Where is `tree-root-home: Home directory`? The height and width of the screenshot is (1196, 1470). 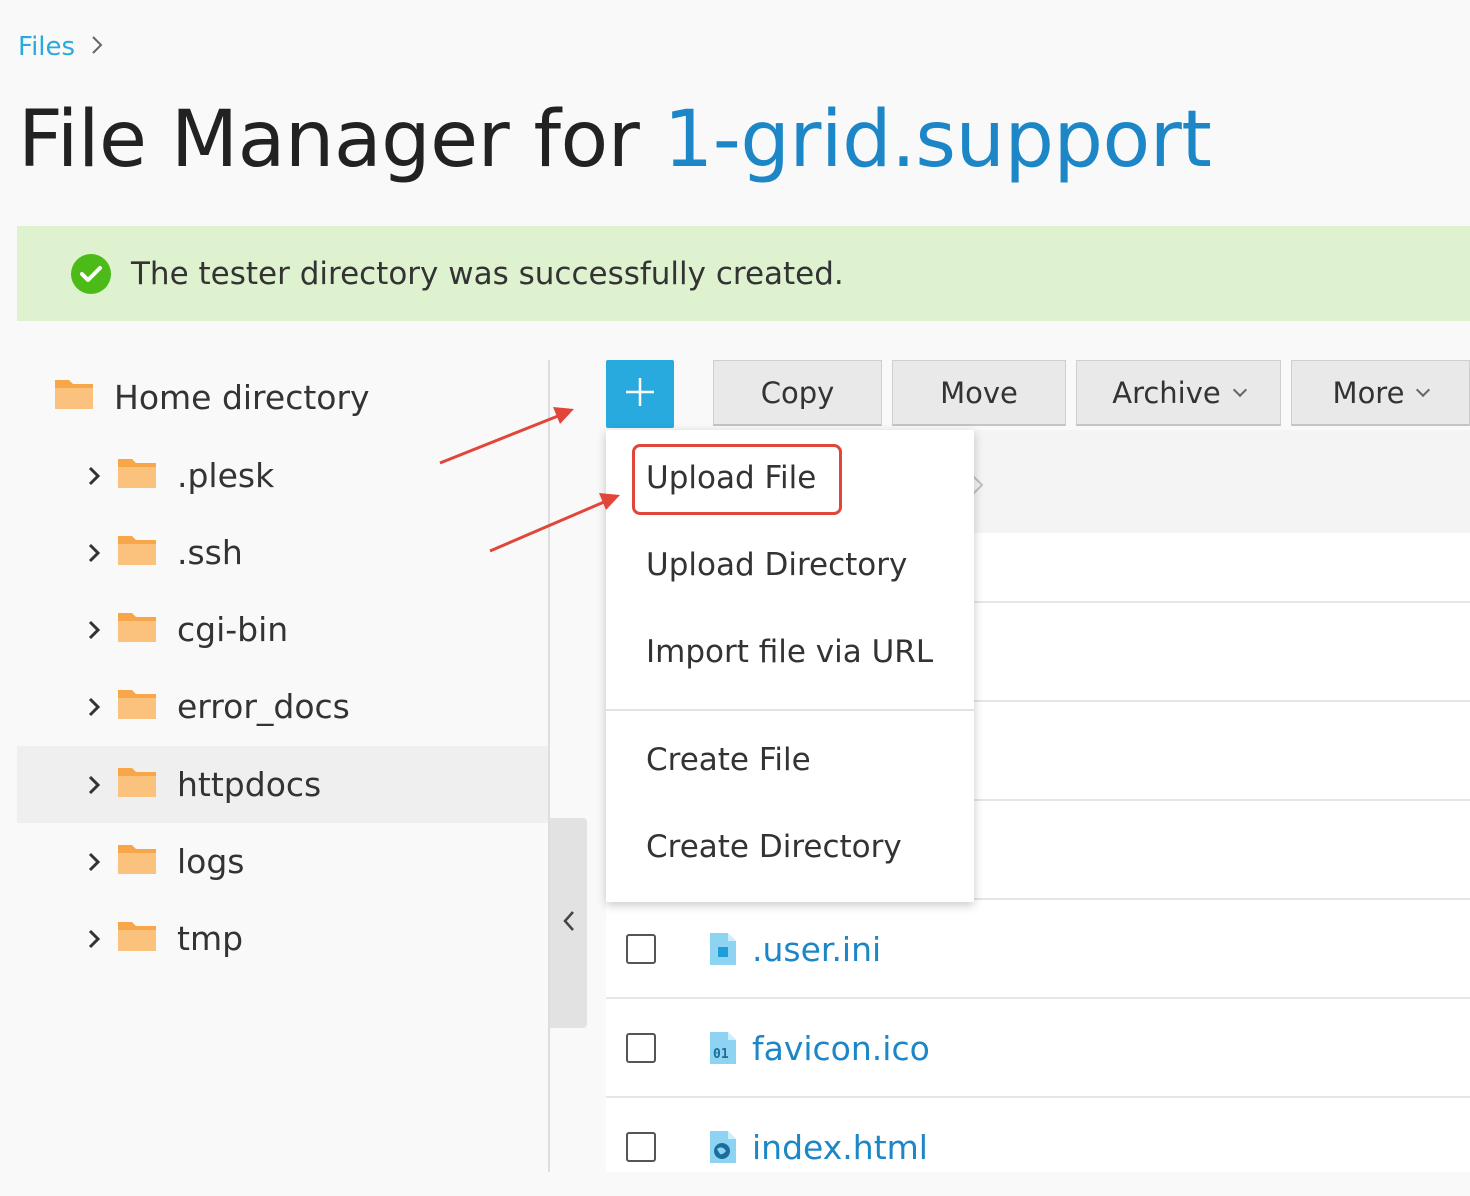
tree-root-home: Home directory is located at coordinates (212, 397).